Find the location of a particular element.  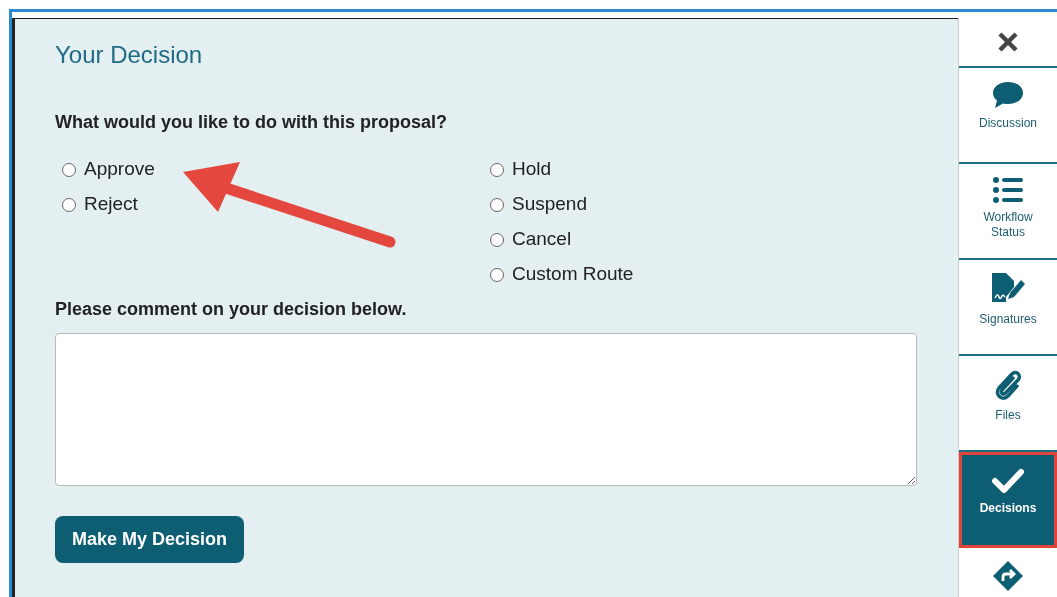

radio-option: Hold is located at coordinates (521, 169).